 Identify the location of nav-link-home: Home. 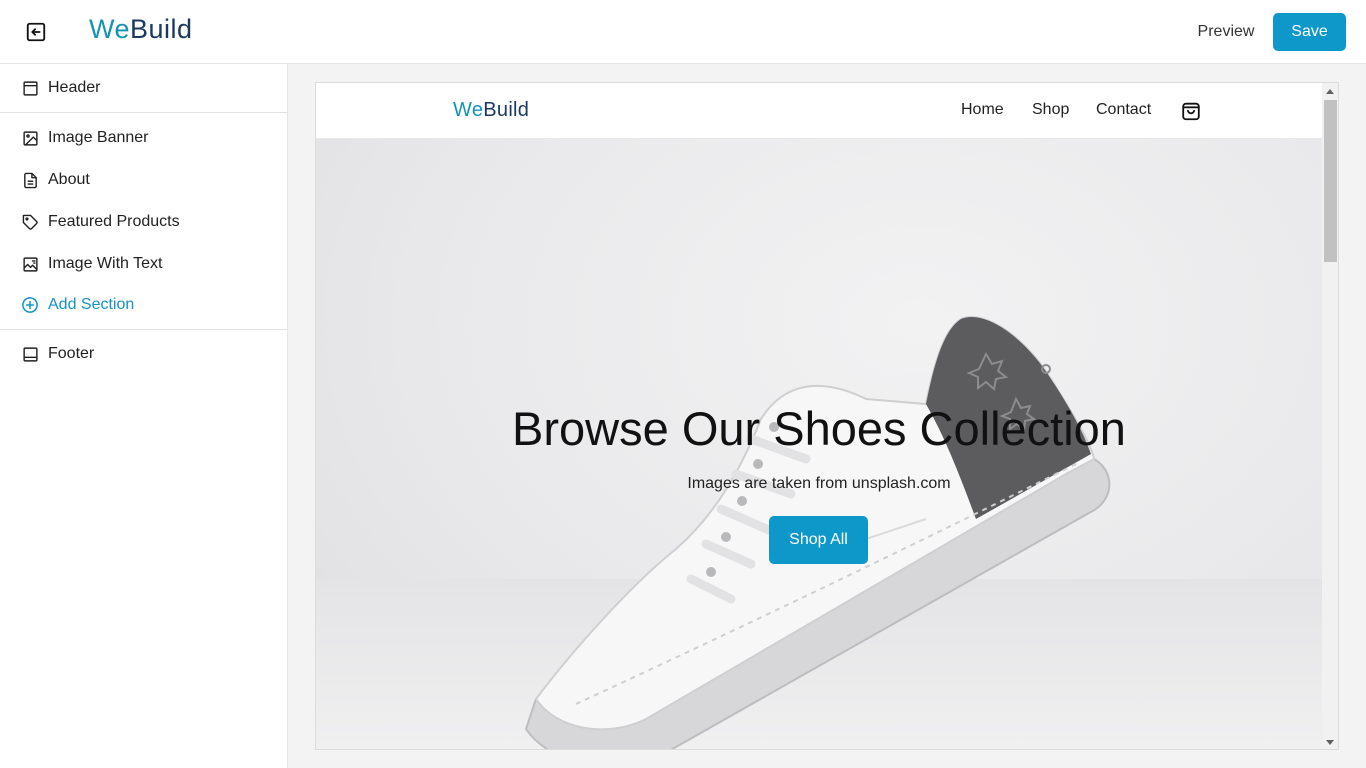
(982, 110).